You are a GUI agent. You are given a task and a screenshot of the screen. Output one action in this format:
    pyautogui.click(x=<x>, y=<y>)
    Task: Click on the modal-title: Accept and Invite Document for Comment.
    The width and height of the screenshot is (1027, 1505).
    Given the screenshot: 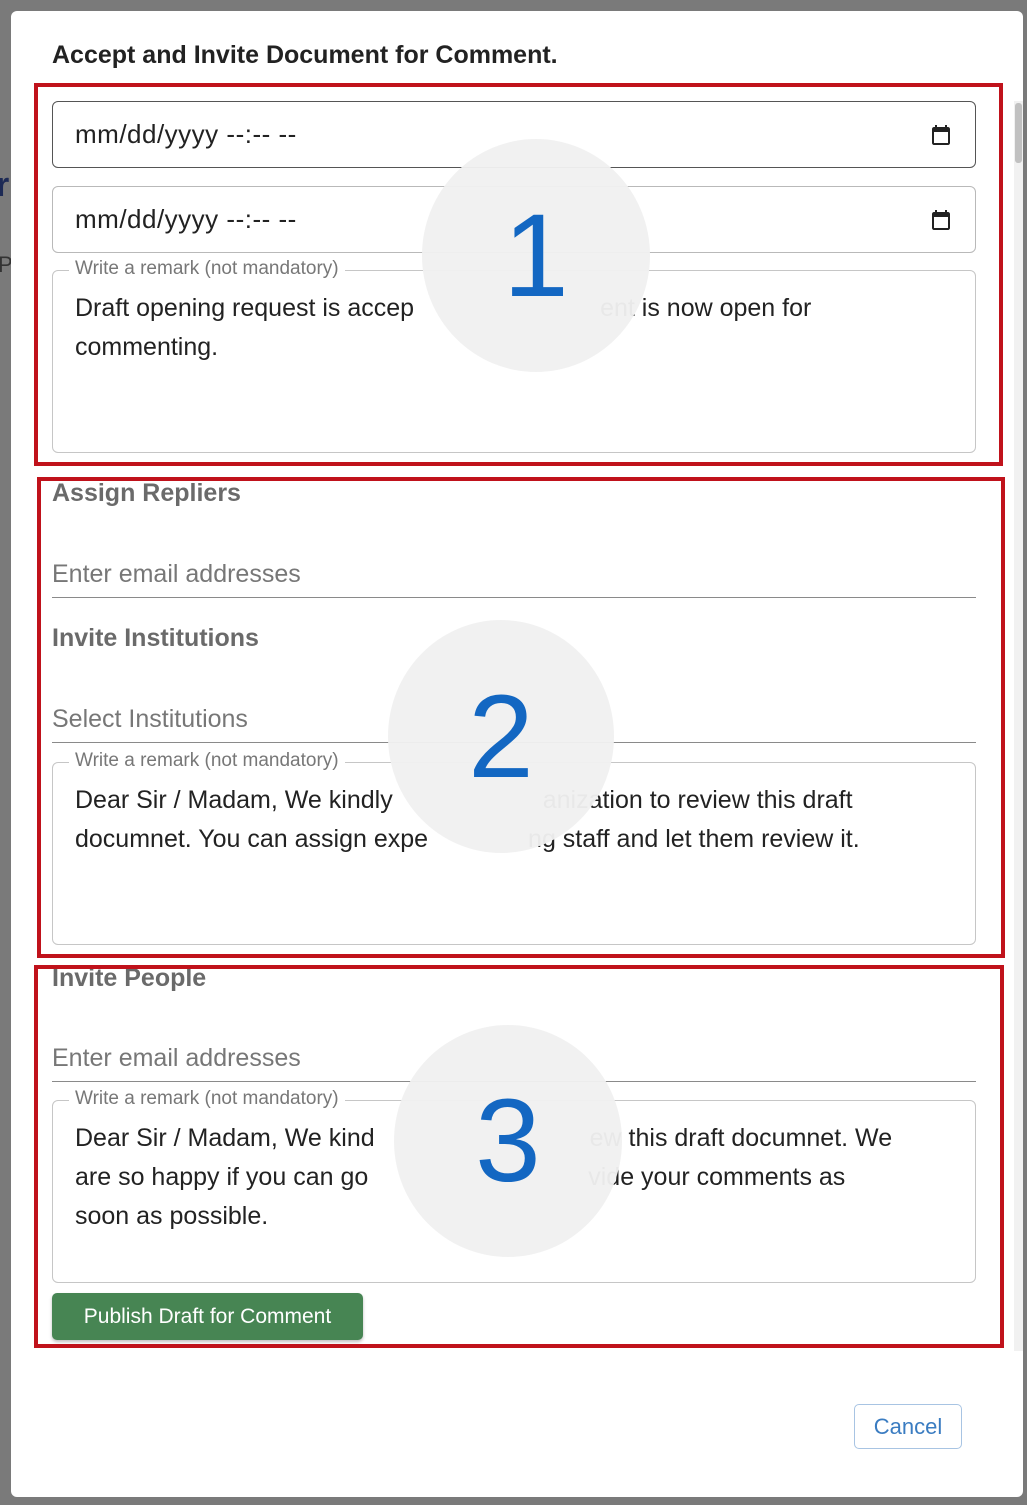 What is the action you would take?
    pyautogui.click(x=305, y=55)
    